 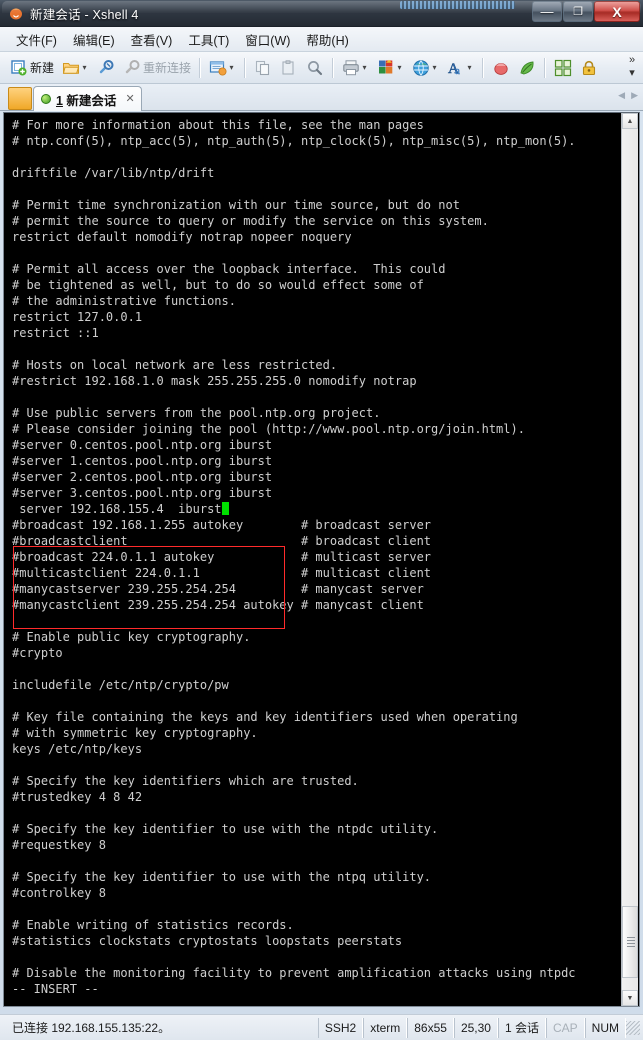 What do you see at coordinates (94, 39) in the screenshot?
I see `menu-edit: 编辑(E)` at bounding box center [94, 39].